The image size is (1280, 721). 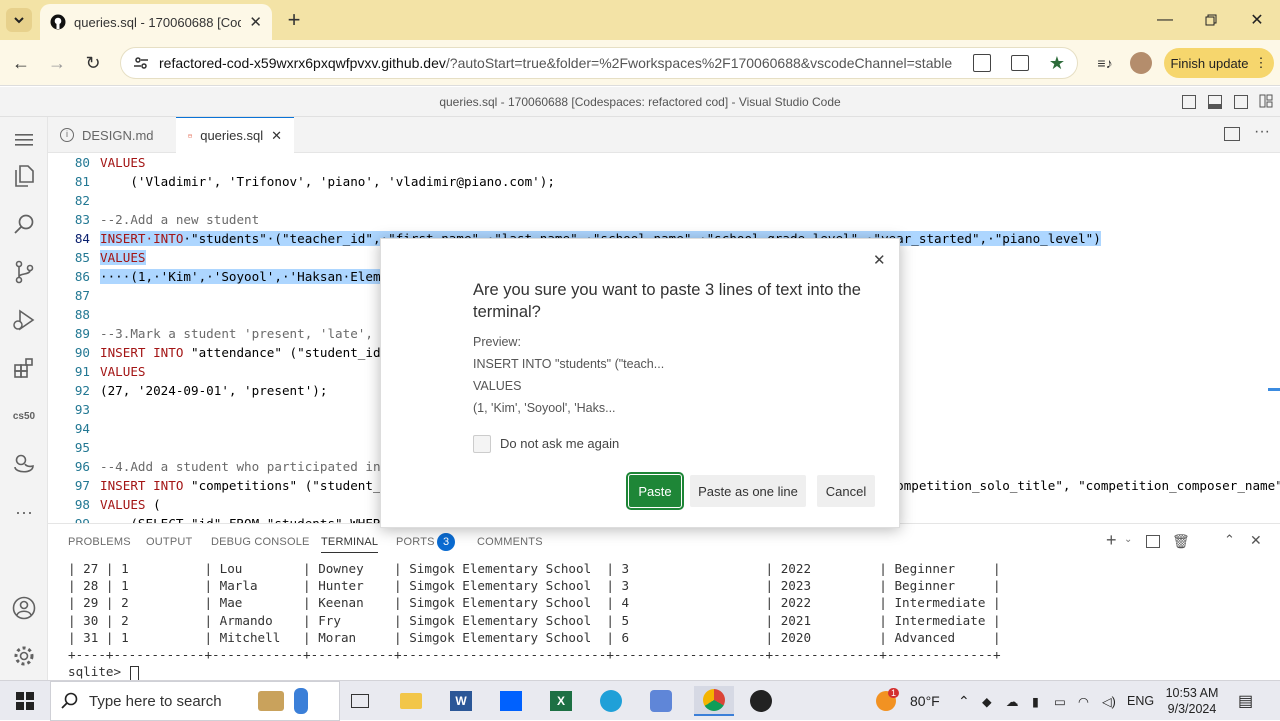 I want to click on trash-icon: 🗑, so click(x=1181, y=541).